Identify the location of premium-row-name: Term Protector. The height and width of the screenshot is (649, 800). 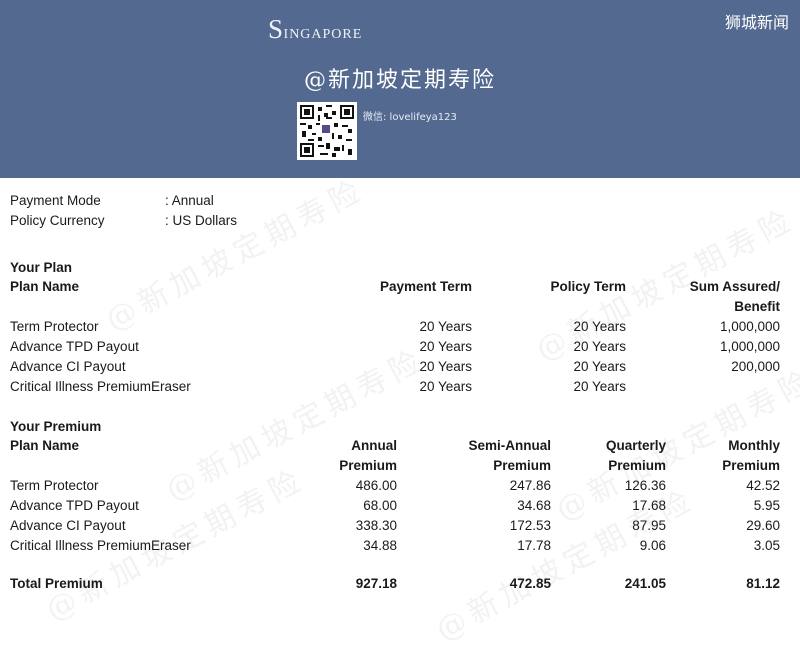
(54, 485).